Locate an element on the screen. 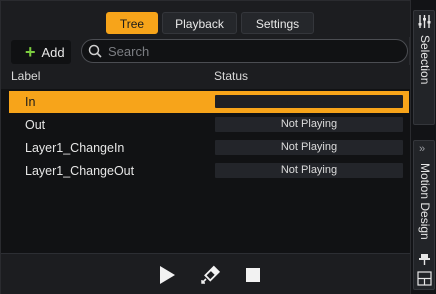  play-icon is located at coordinates (167, 275).